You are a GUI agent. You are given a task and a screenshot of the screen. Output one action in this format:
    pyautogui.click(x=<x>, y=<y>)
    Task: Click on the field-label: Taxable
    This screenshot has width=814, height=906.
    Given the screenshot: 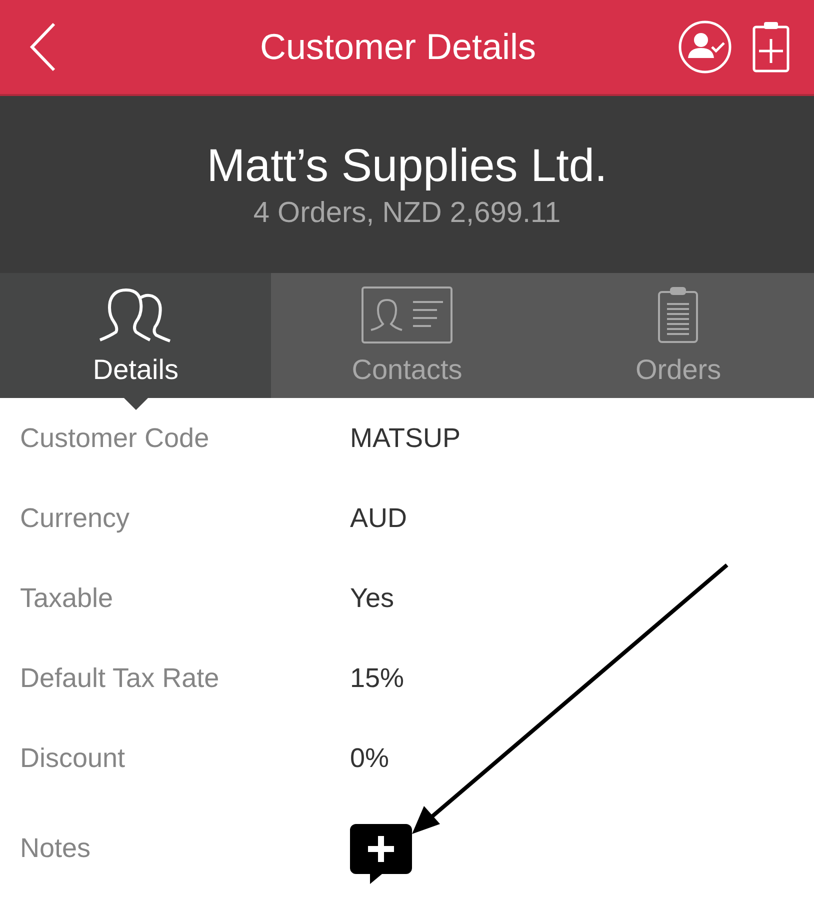 What is the action you would take?
    pyautogui.click(x=67, y=598)
    